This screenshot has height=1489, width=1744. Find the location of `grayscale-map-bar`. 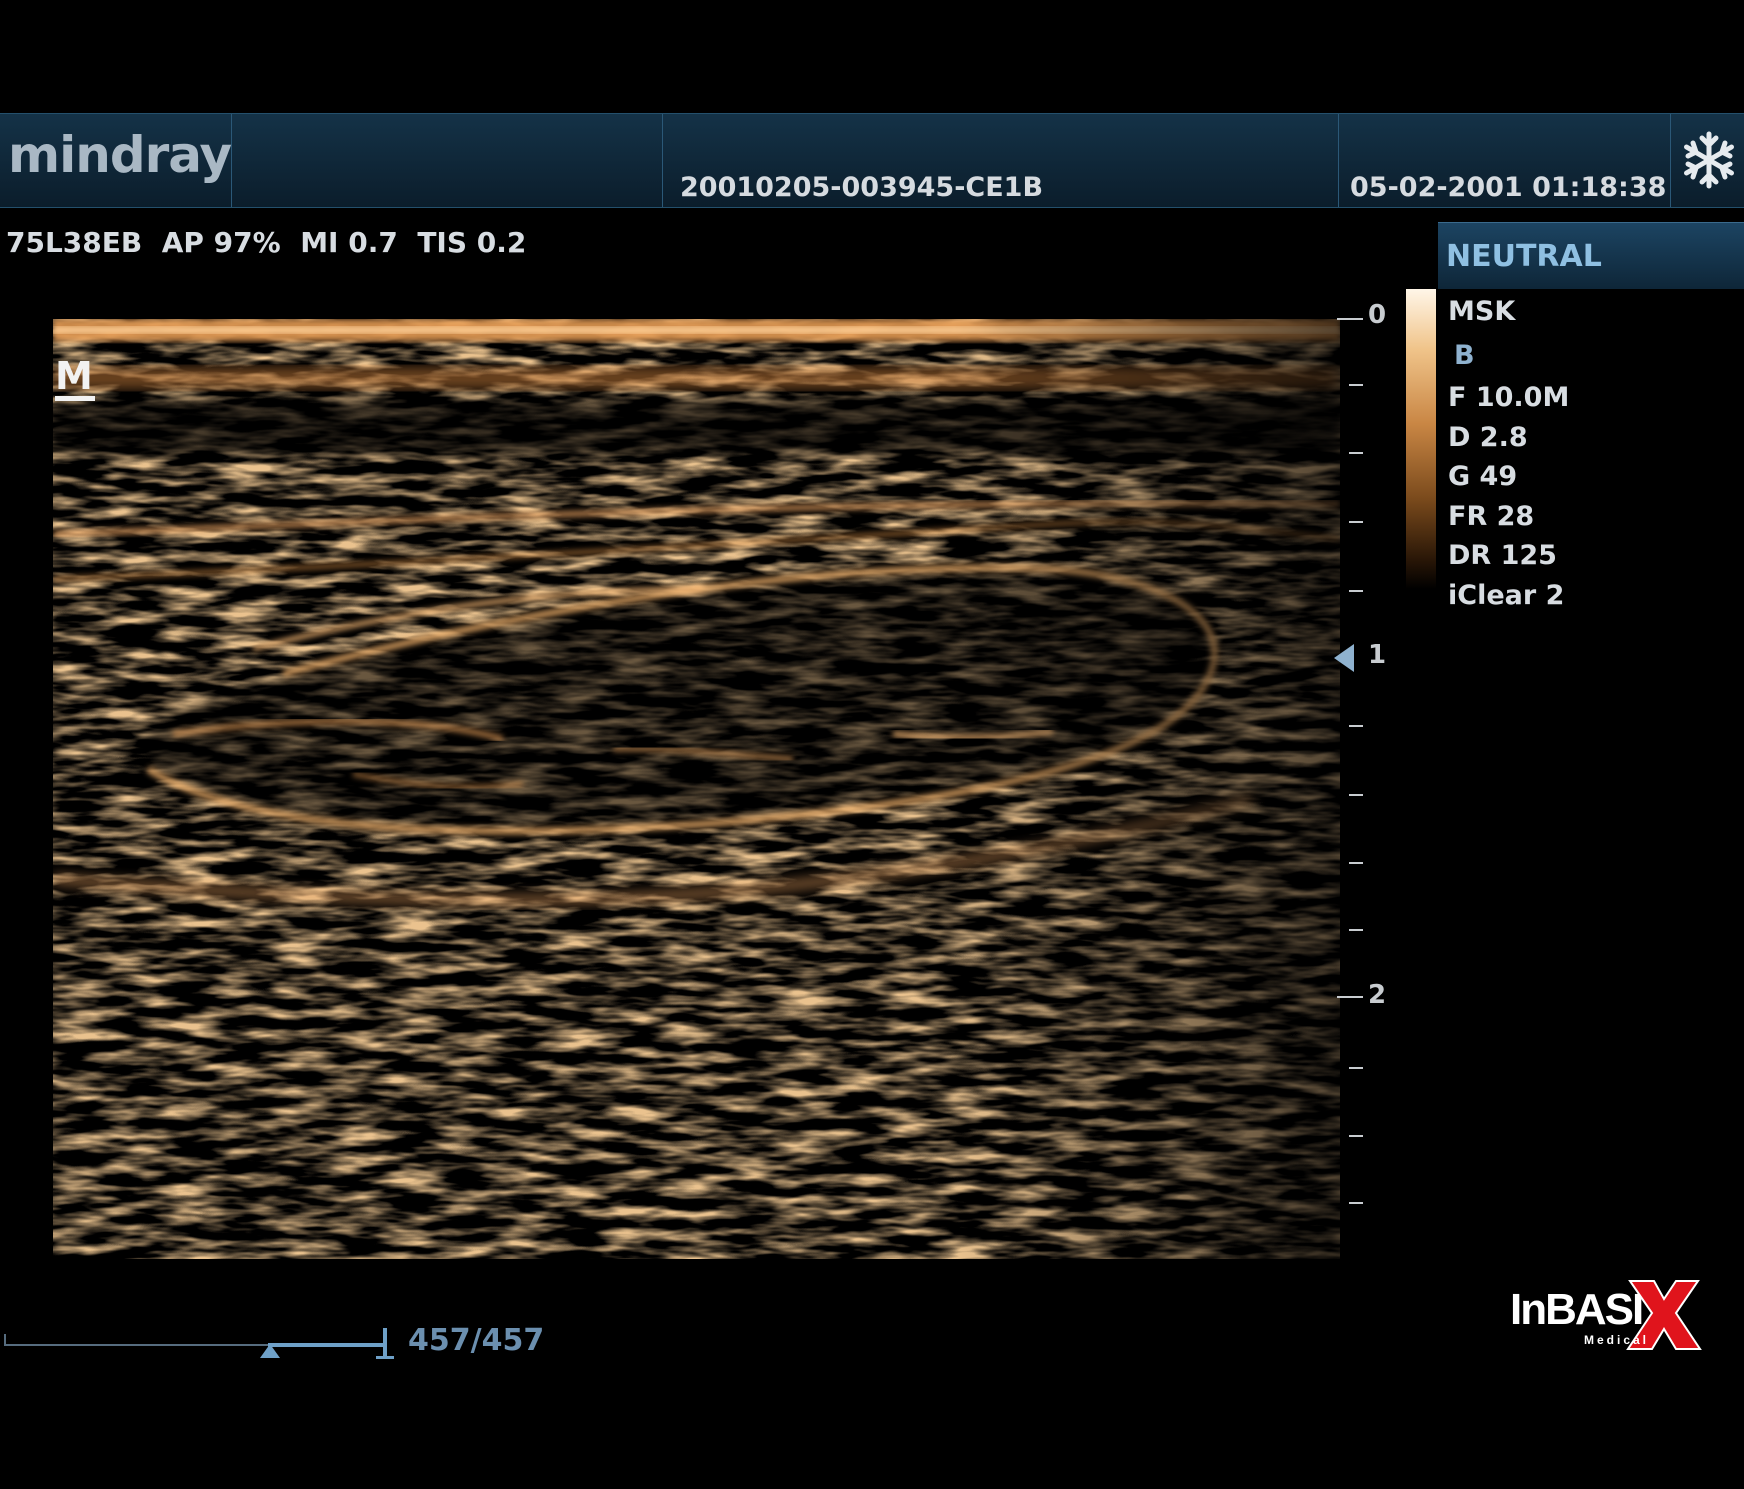

grayscale-map-bar is located at coordinates (1421, 439).